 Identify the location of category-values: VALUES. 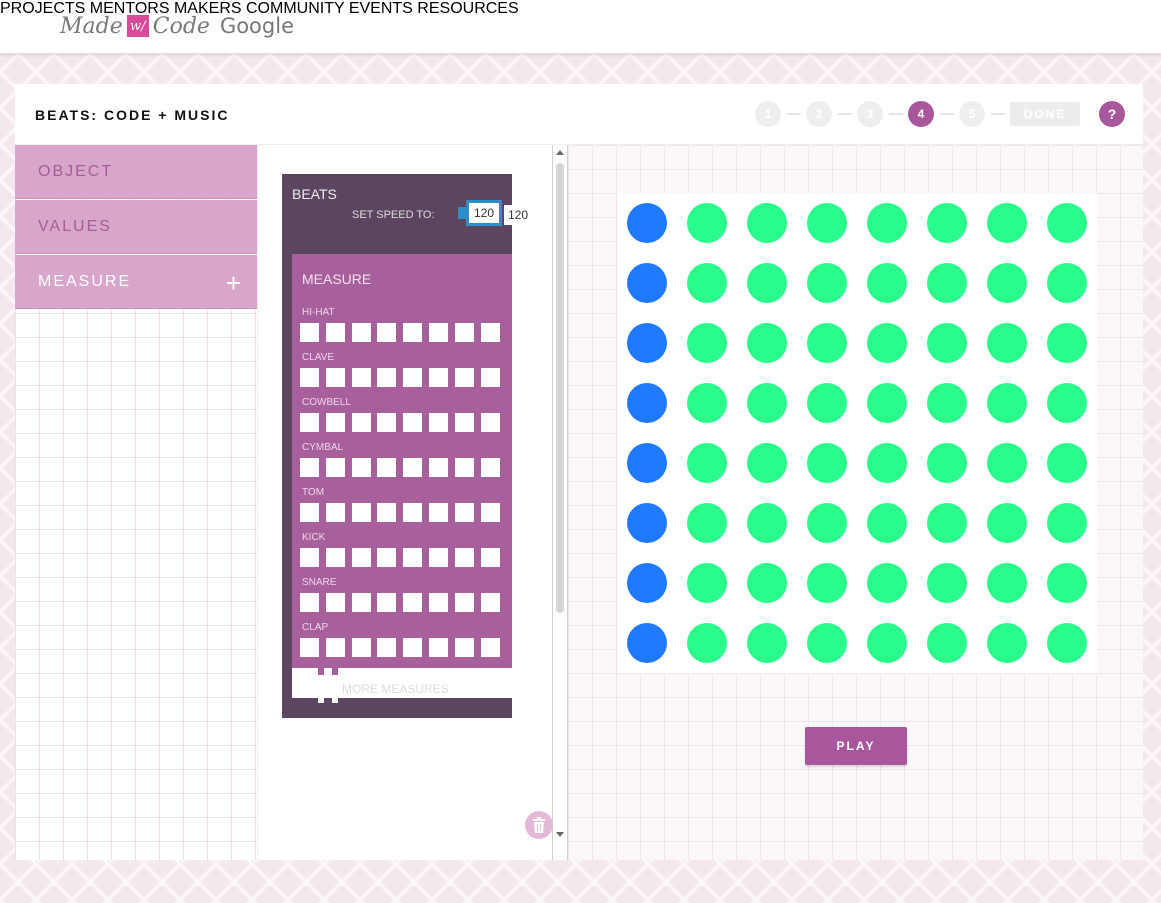
(136, 227).